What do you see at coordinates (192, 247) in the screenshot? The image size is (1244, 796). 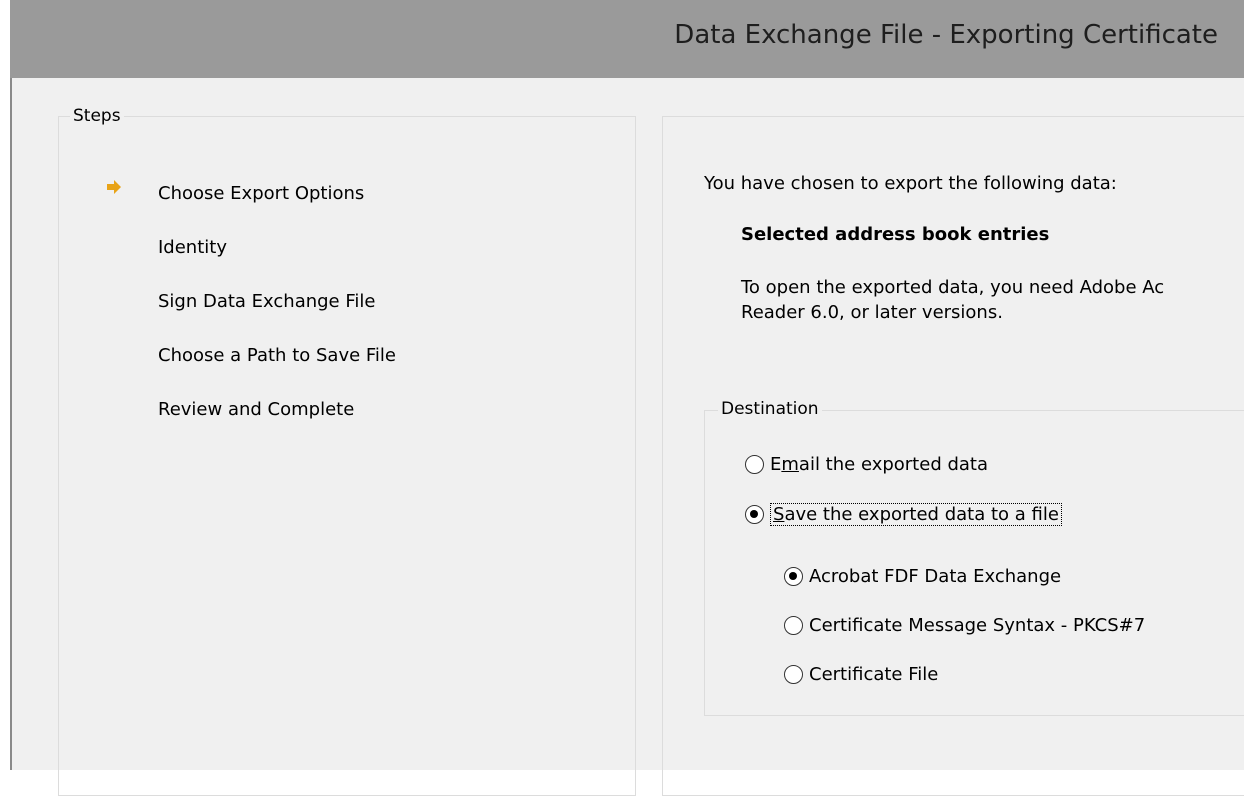 I see `step-identity: Identity` at bounding box center [192, 247].